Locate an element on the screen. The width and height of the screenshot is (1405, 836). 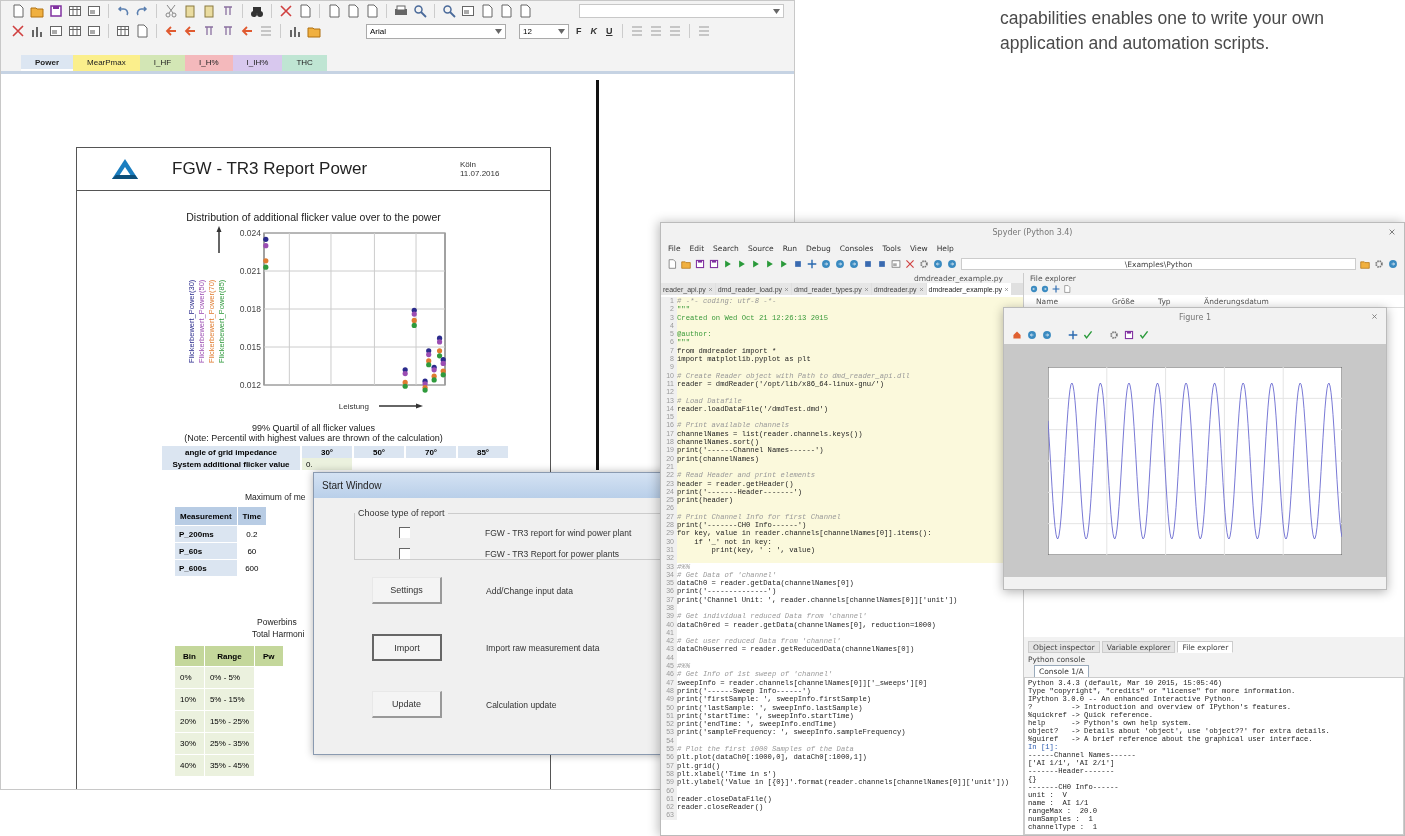
report-title: FGW - TR3 Report Power is located at coordinates (270, 169).